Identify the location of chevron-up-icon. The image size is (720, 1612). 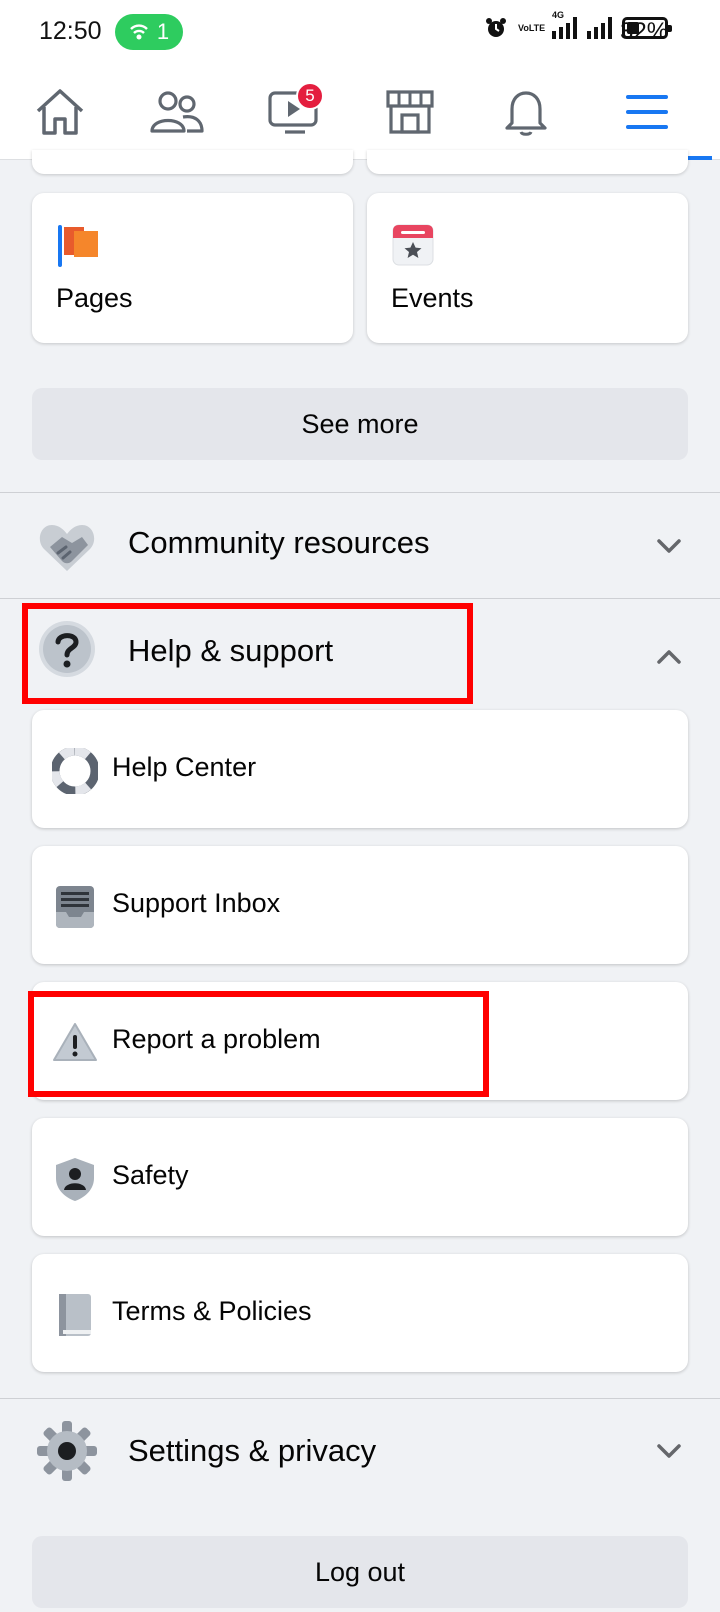
(669, 657).